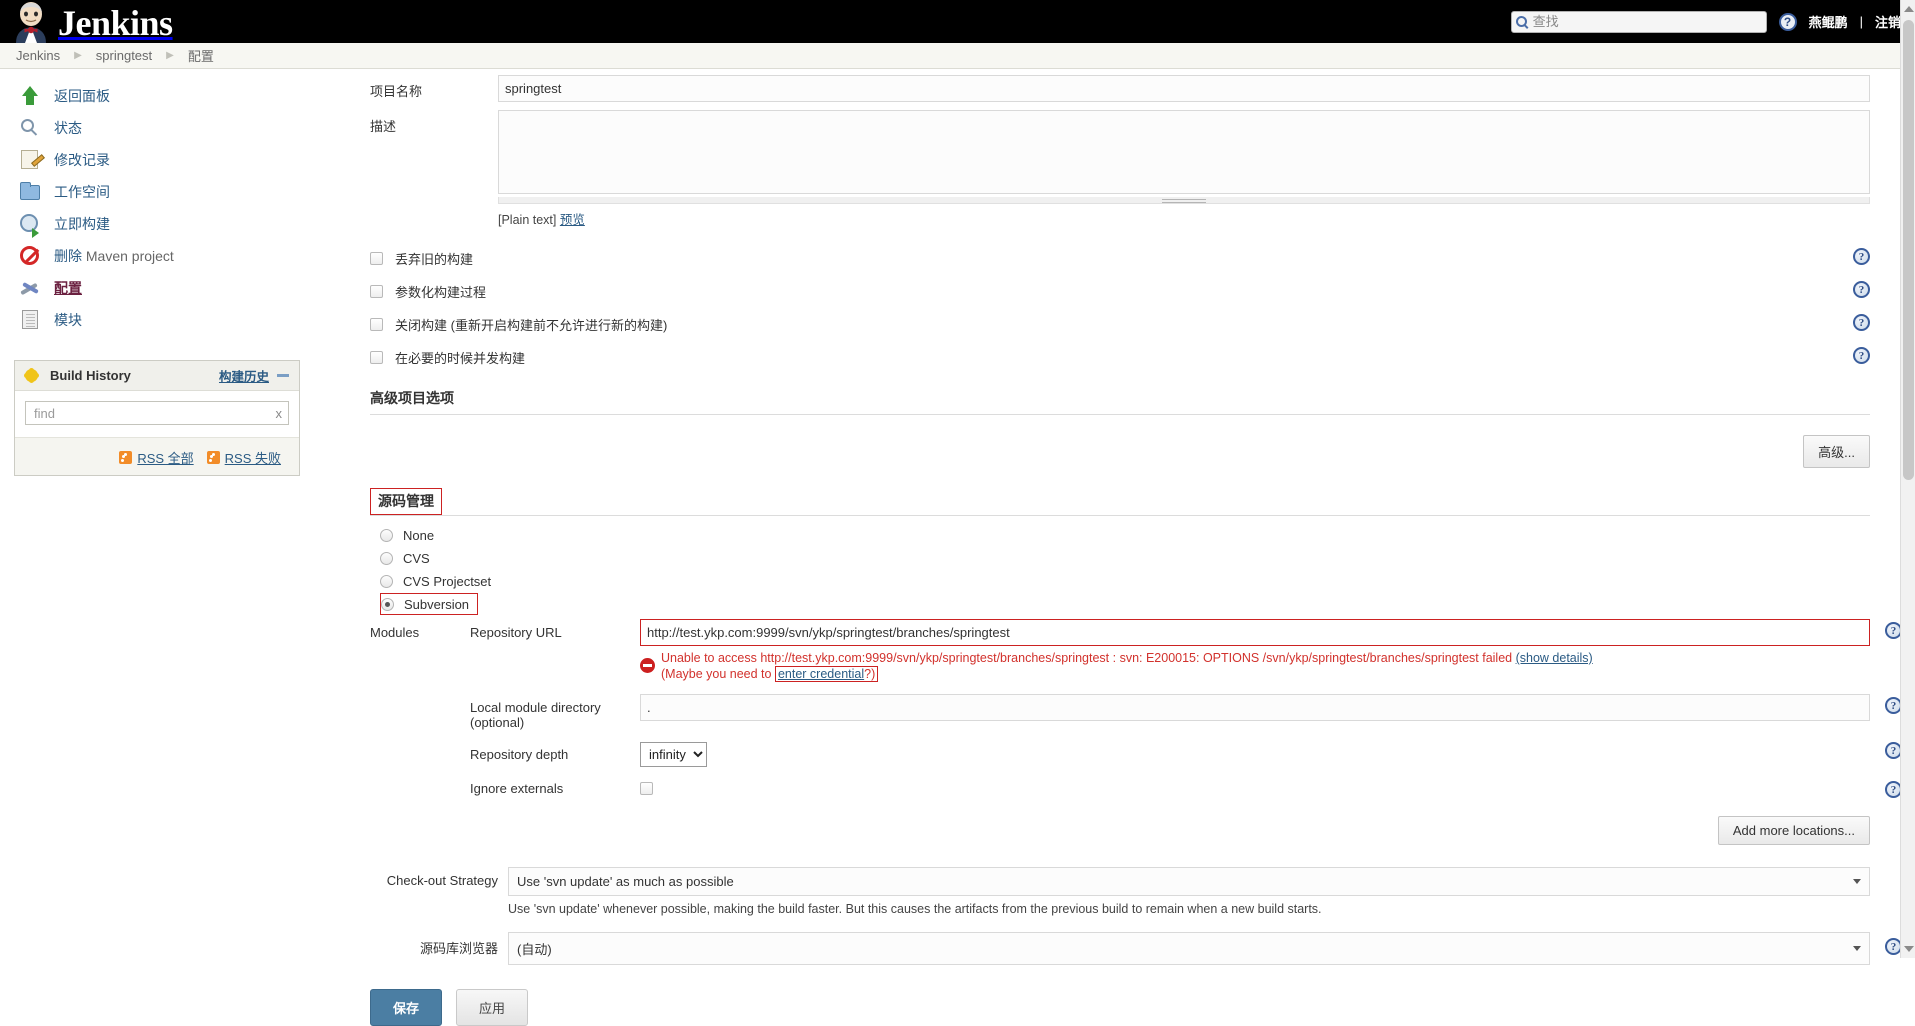  Describe the element at coordinates (527, 220) in the screenshot. I see `plain-text-label: [Plain text]` at that location.